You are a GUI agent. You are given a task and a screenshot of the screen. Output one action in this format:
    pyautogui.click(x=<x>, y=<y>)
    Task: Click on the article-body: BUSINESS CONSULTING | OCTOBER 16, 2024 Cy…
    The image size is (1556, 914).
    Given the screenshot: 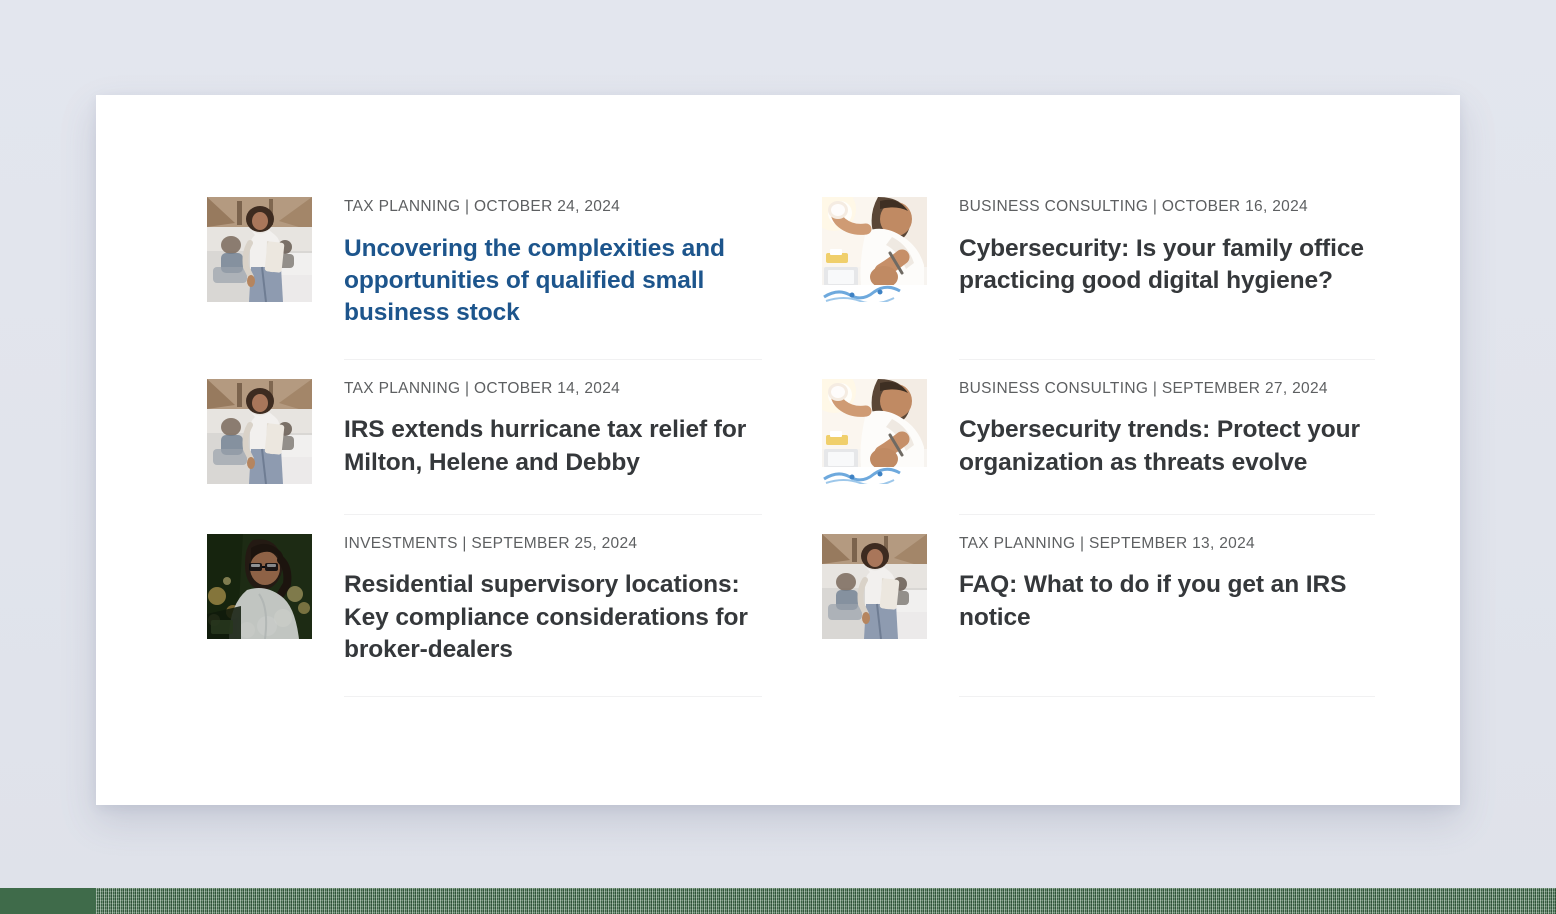 What is the action you would take?
    pyautogui.click(x=1167, y=247)
    